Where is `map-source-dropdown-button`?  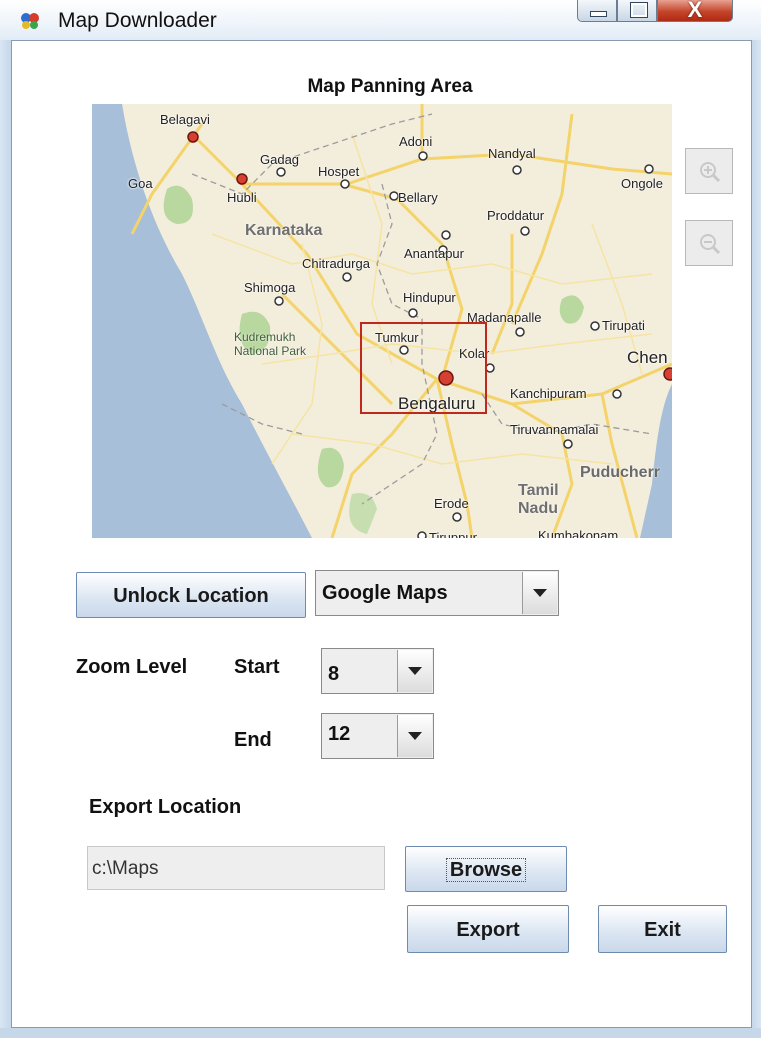 map-source-dropdown-button is located at coordinates (539, 593).